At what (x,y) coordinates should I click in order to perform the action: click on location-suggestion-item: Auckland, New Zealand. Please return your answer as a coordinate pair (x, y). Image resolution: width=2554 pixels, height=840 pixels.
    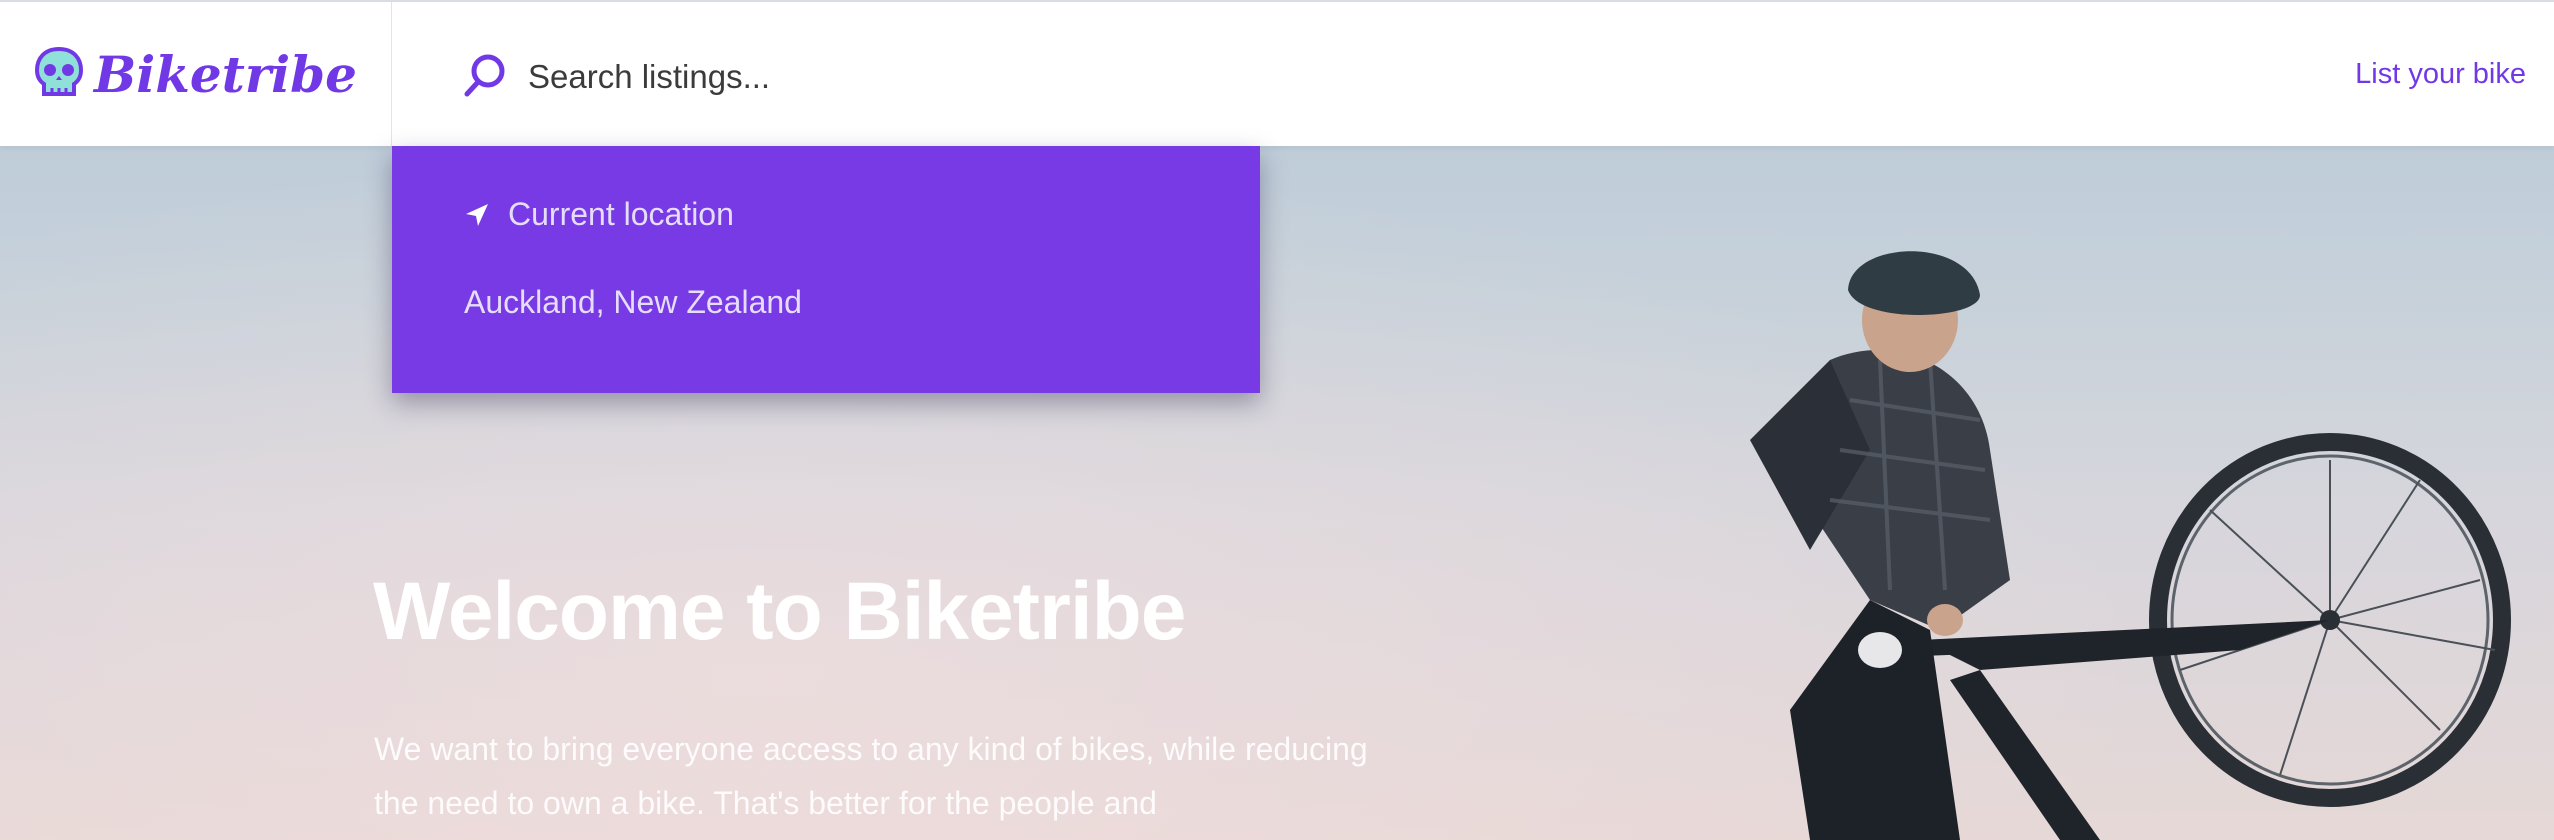
    Looking at the image, I should click on (633, 302).